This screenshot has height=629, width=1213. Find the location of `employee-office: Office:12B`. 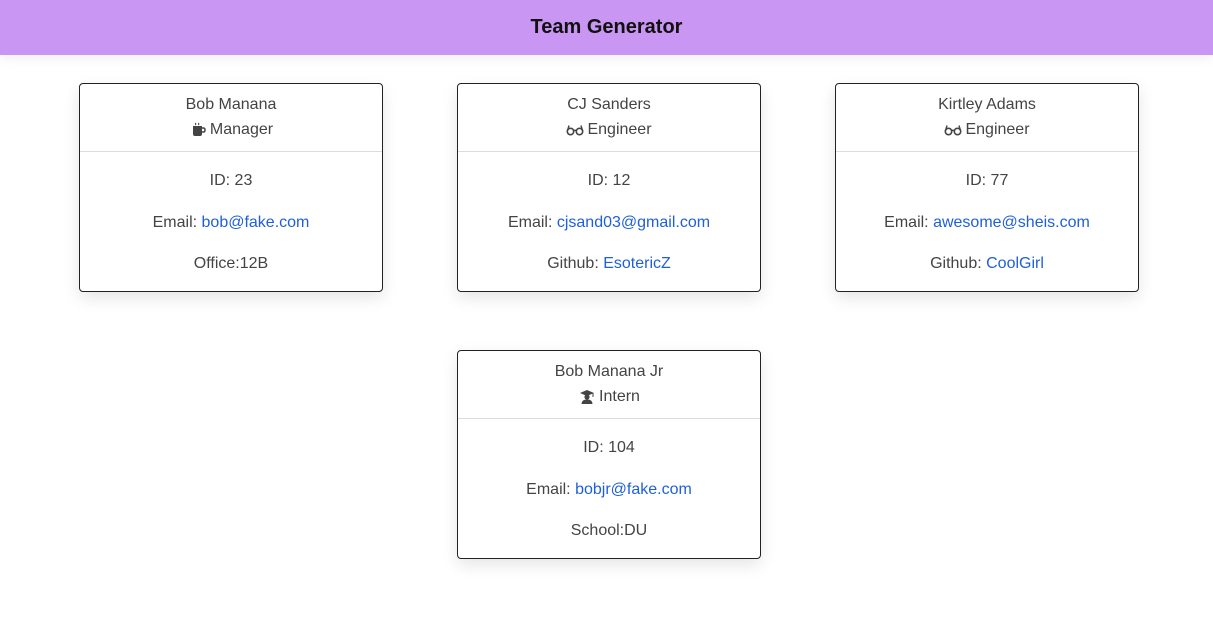

employee-office: Office:12B is located at coordinates (231, 263).